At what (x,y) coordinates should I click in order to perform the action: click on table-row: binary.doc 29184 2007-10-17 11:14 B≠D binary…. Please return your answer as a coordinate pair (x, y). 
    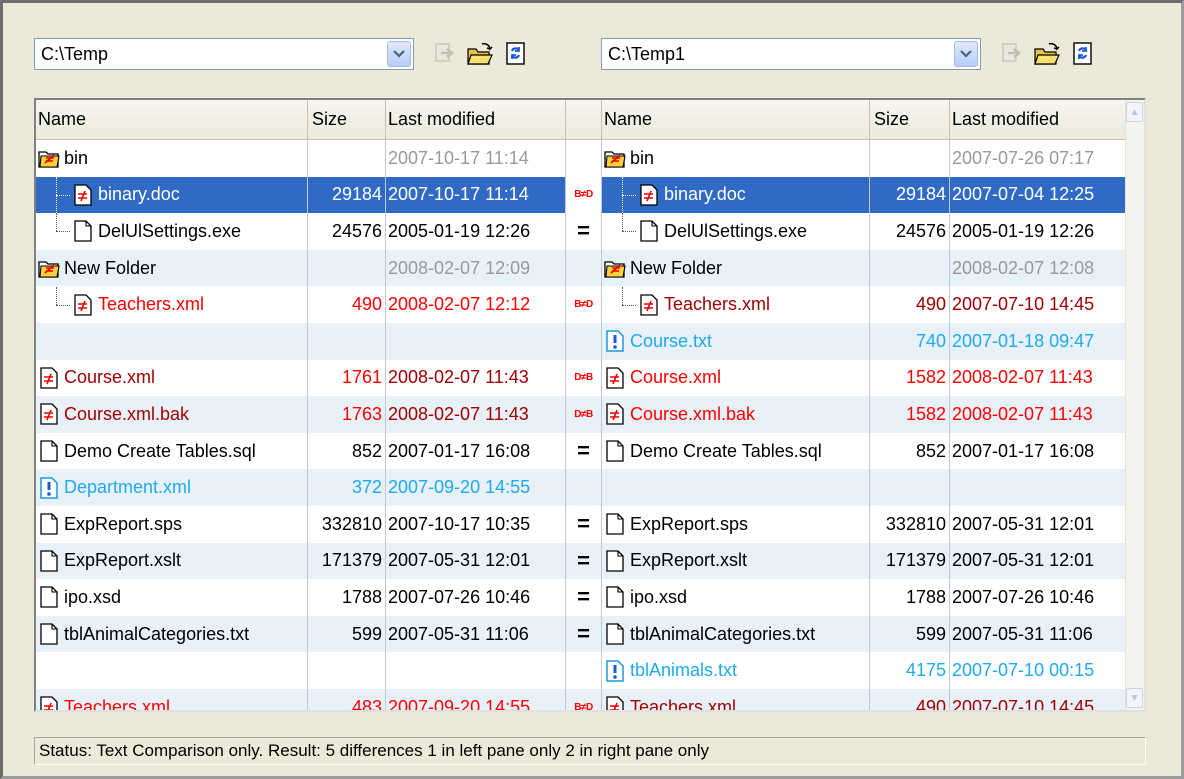
    Looking at the image, I should click on (583, 195).